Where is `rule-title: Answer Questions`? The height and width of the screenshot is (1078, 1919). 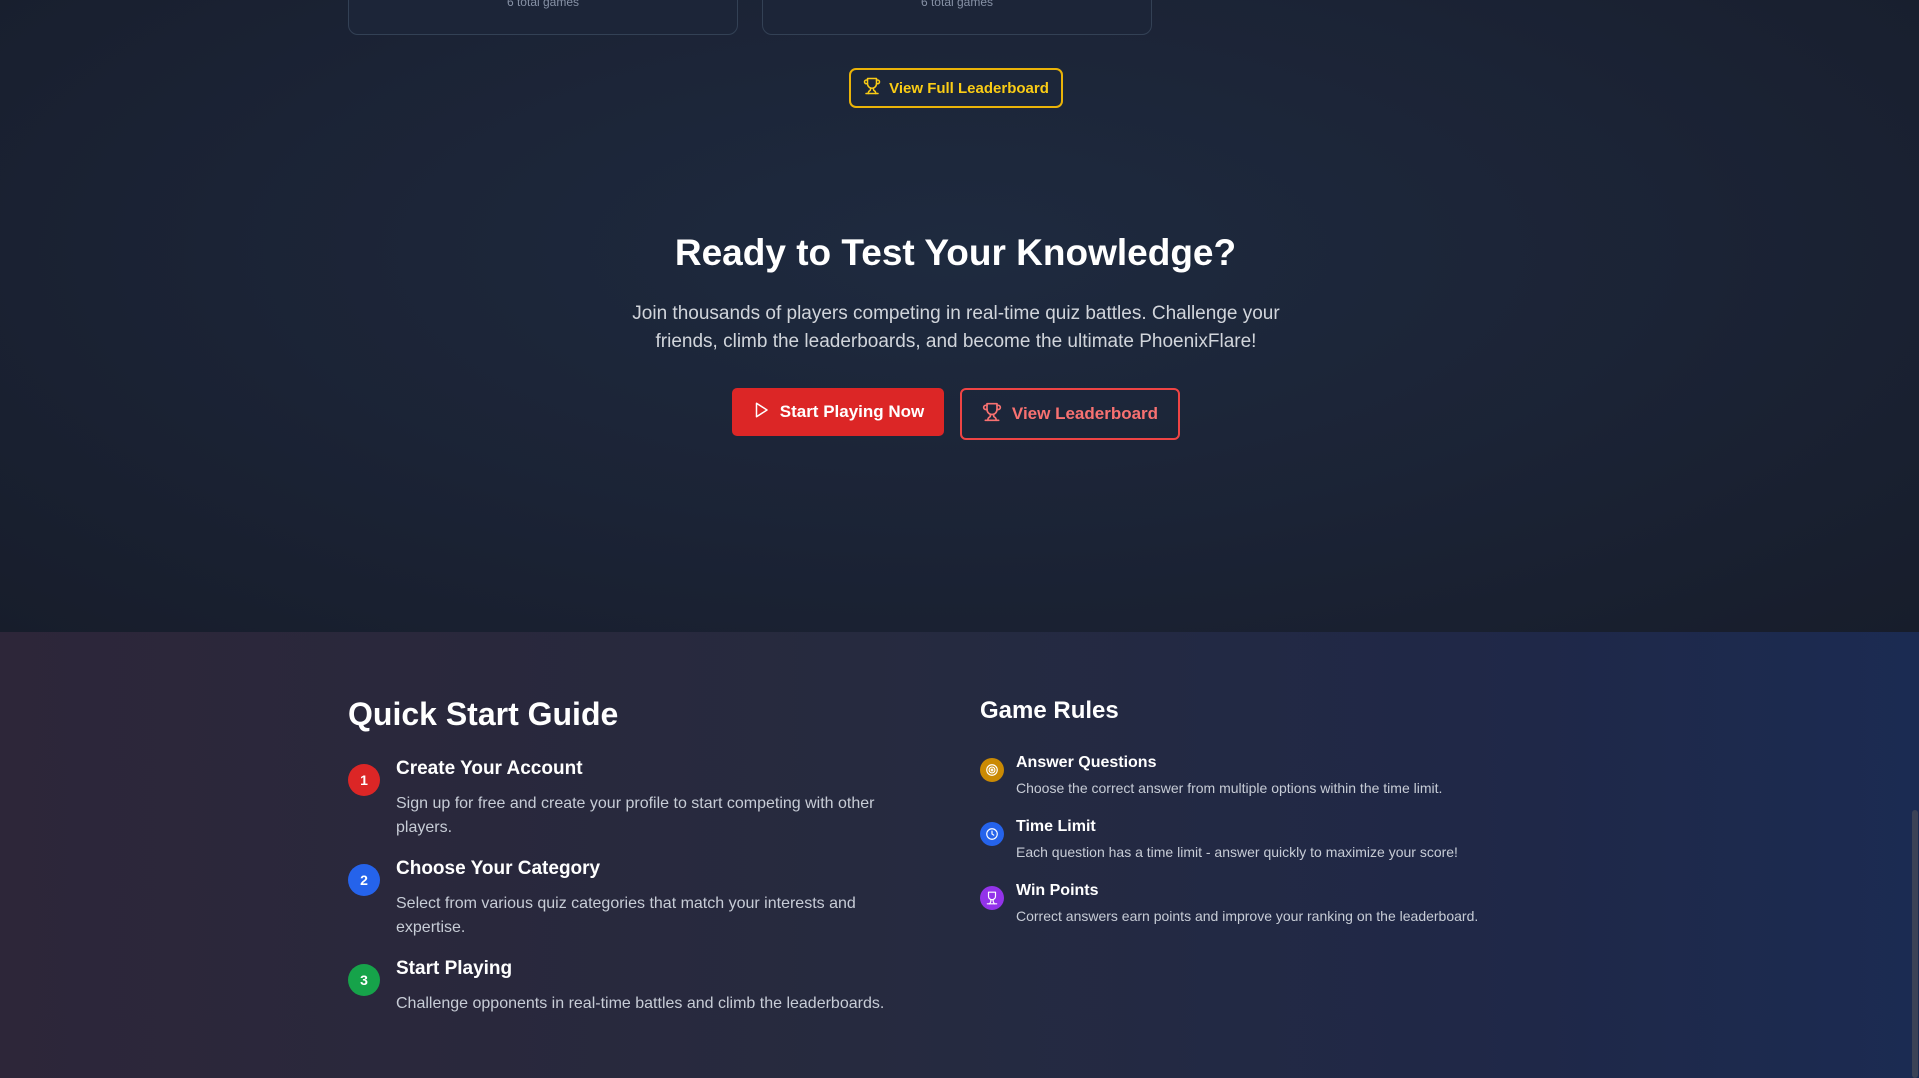 rule-title: Answer Questions is located at coordinates (1086, 762).